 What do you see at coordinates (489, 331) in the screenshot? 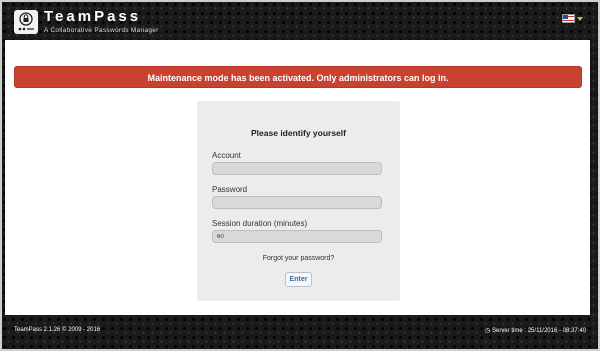
I see `clock-icon: ◷` at bounding box center [489, 331].